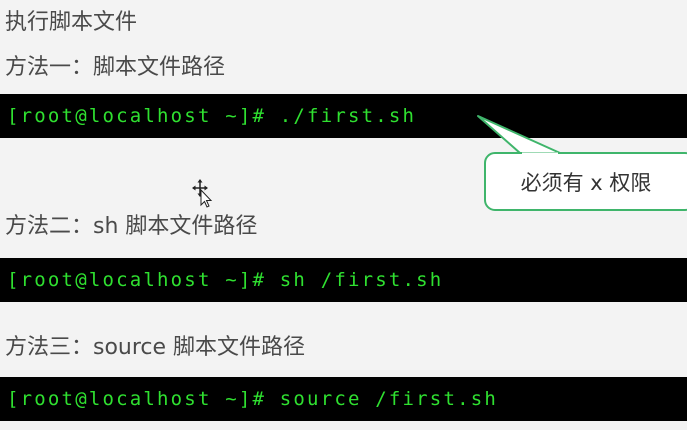  I want to click on command-2: [root@localhost ~]# sh /first.sh, so click(225, 280).